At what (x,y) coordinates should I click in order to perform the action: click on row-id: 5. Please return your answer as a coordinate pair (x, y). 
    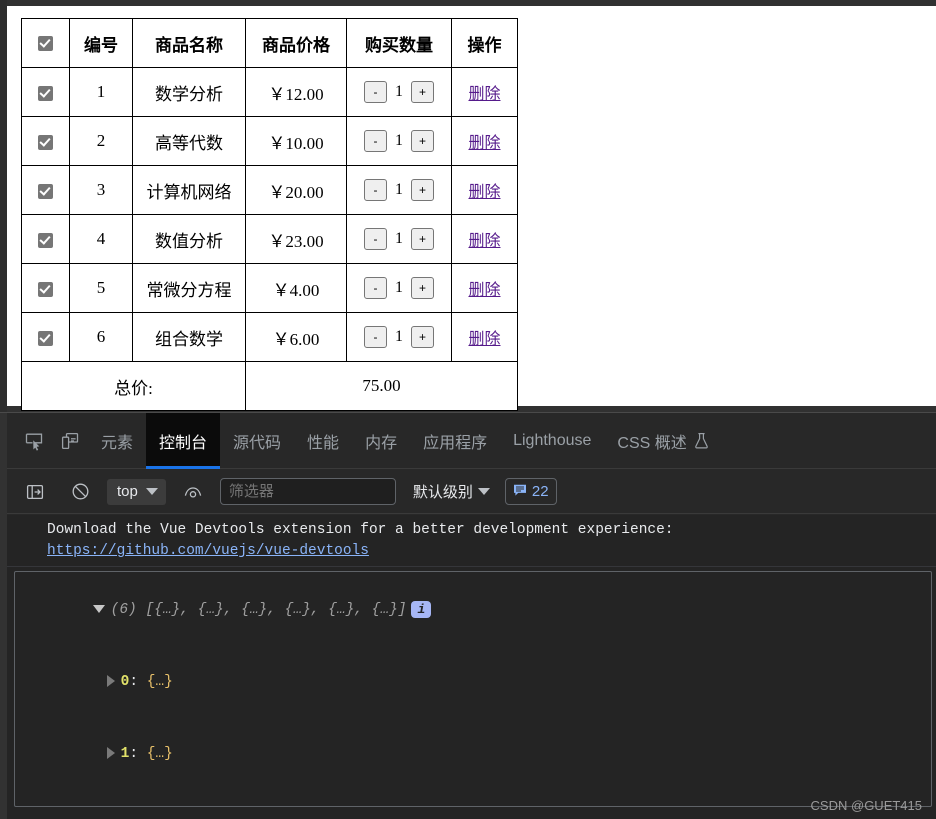
    Looking at the image, I should click on (101, 288).